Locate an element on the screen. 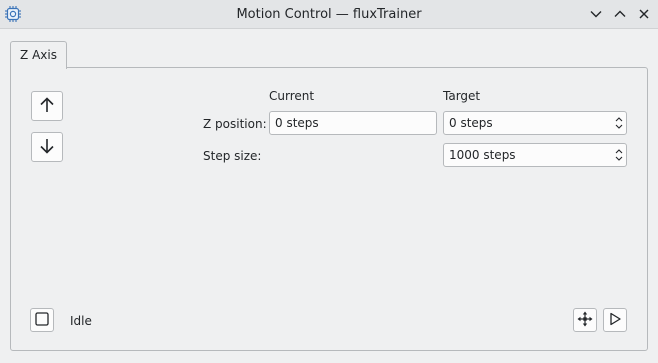 The image size is (658, 363). z-position-current-field: 0 steps is located at coordinates (353, 123).